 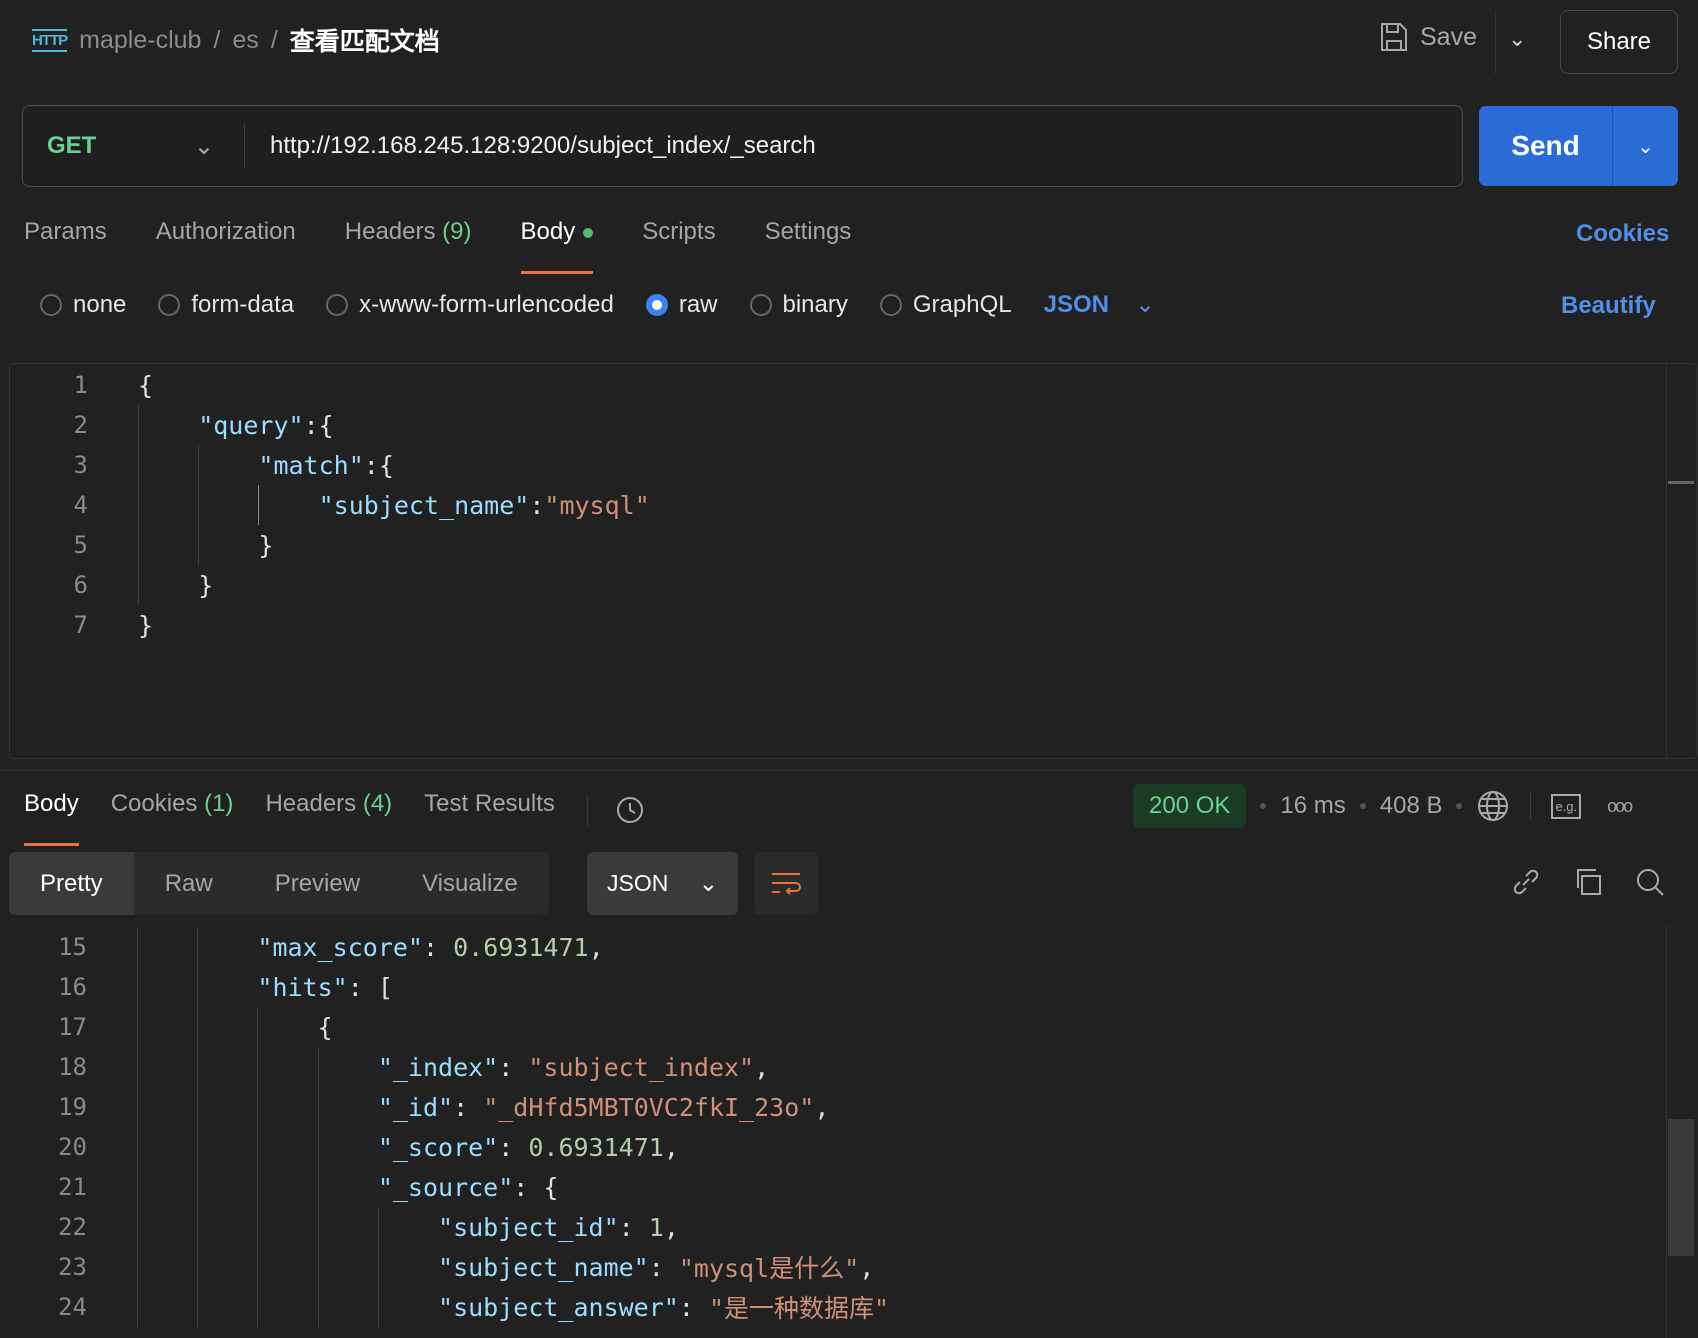 I want to click on tab-body: Body, so click(x=557, y=246).